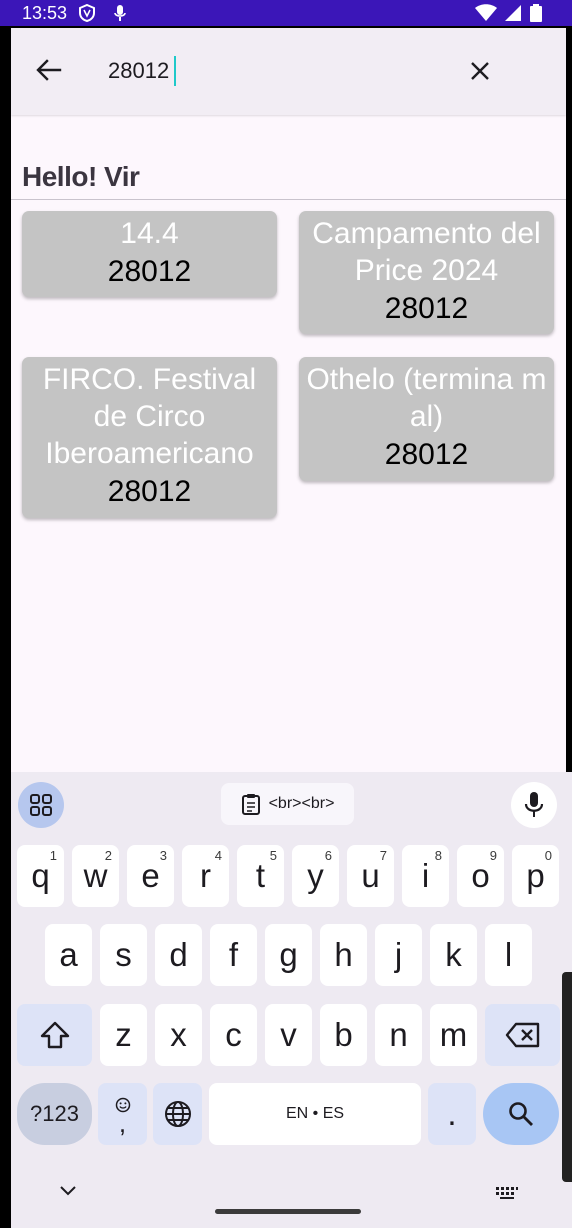  What do you see at coordinates (175, 71) in the screenshot?
I see `text-caret` at bounding box center [175, 71].